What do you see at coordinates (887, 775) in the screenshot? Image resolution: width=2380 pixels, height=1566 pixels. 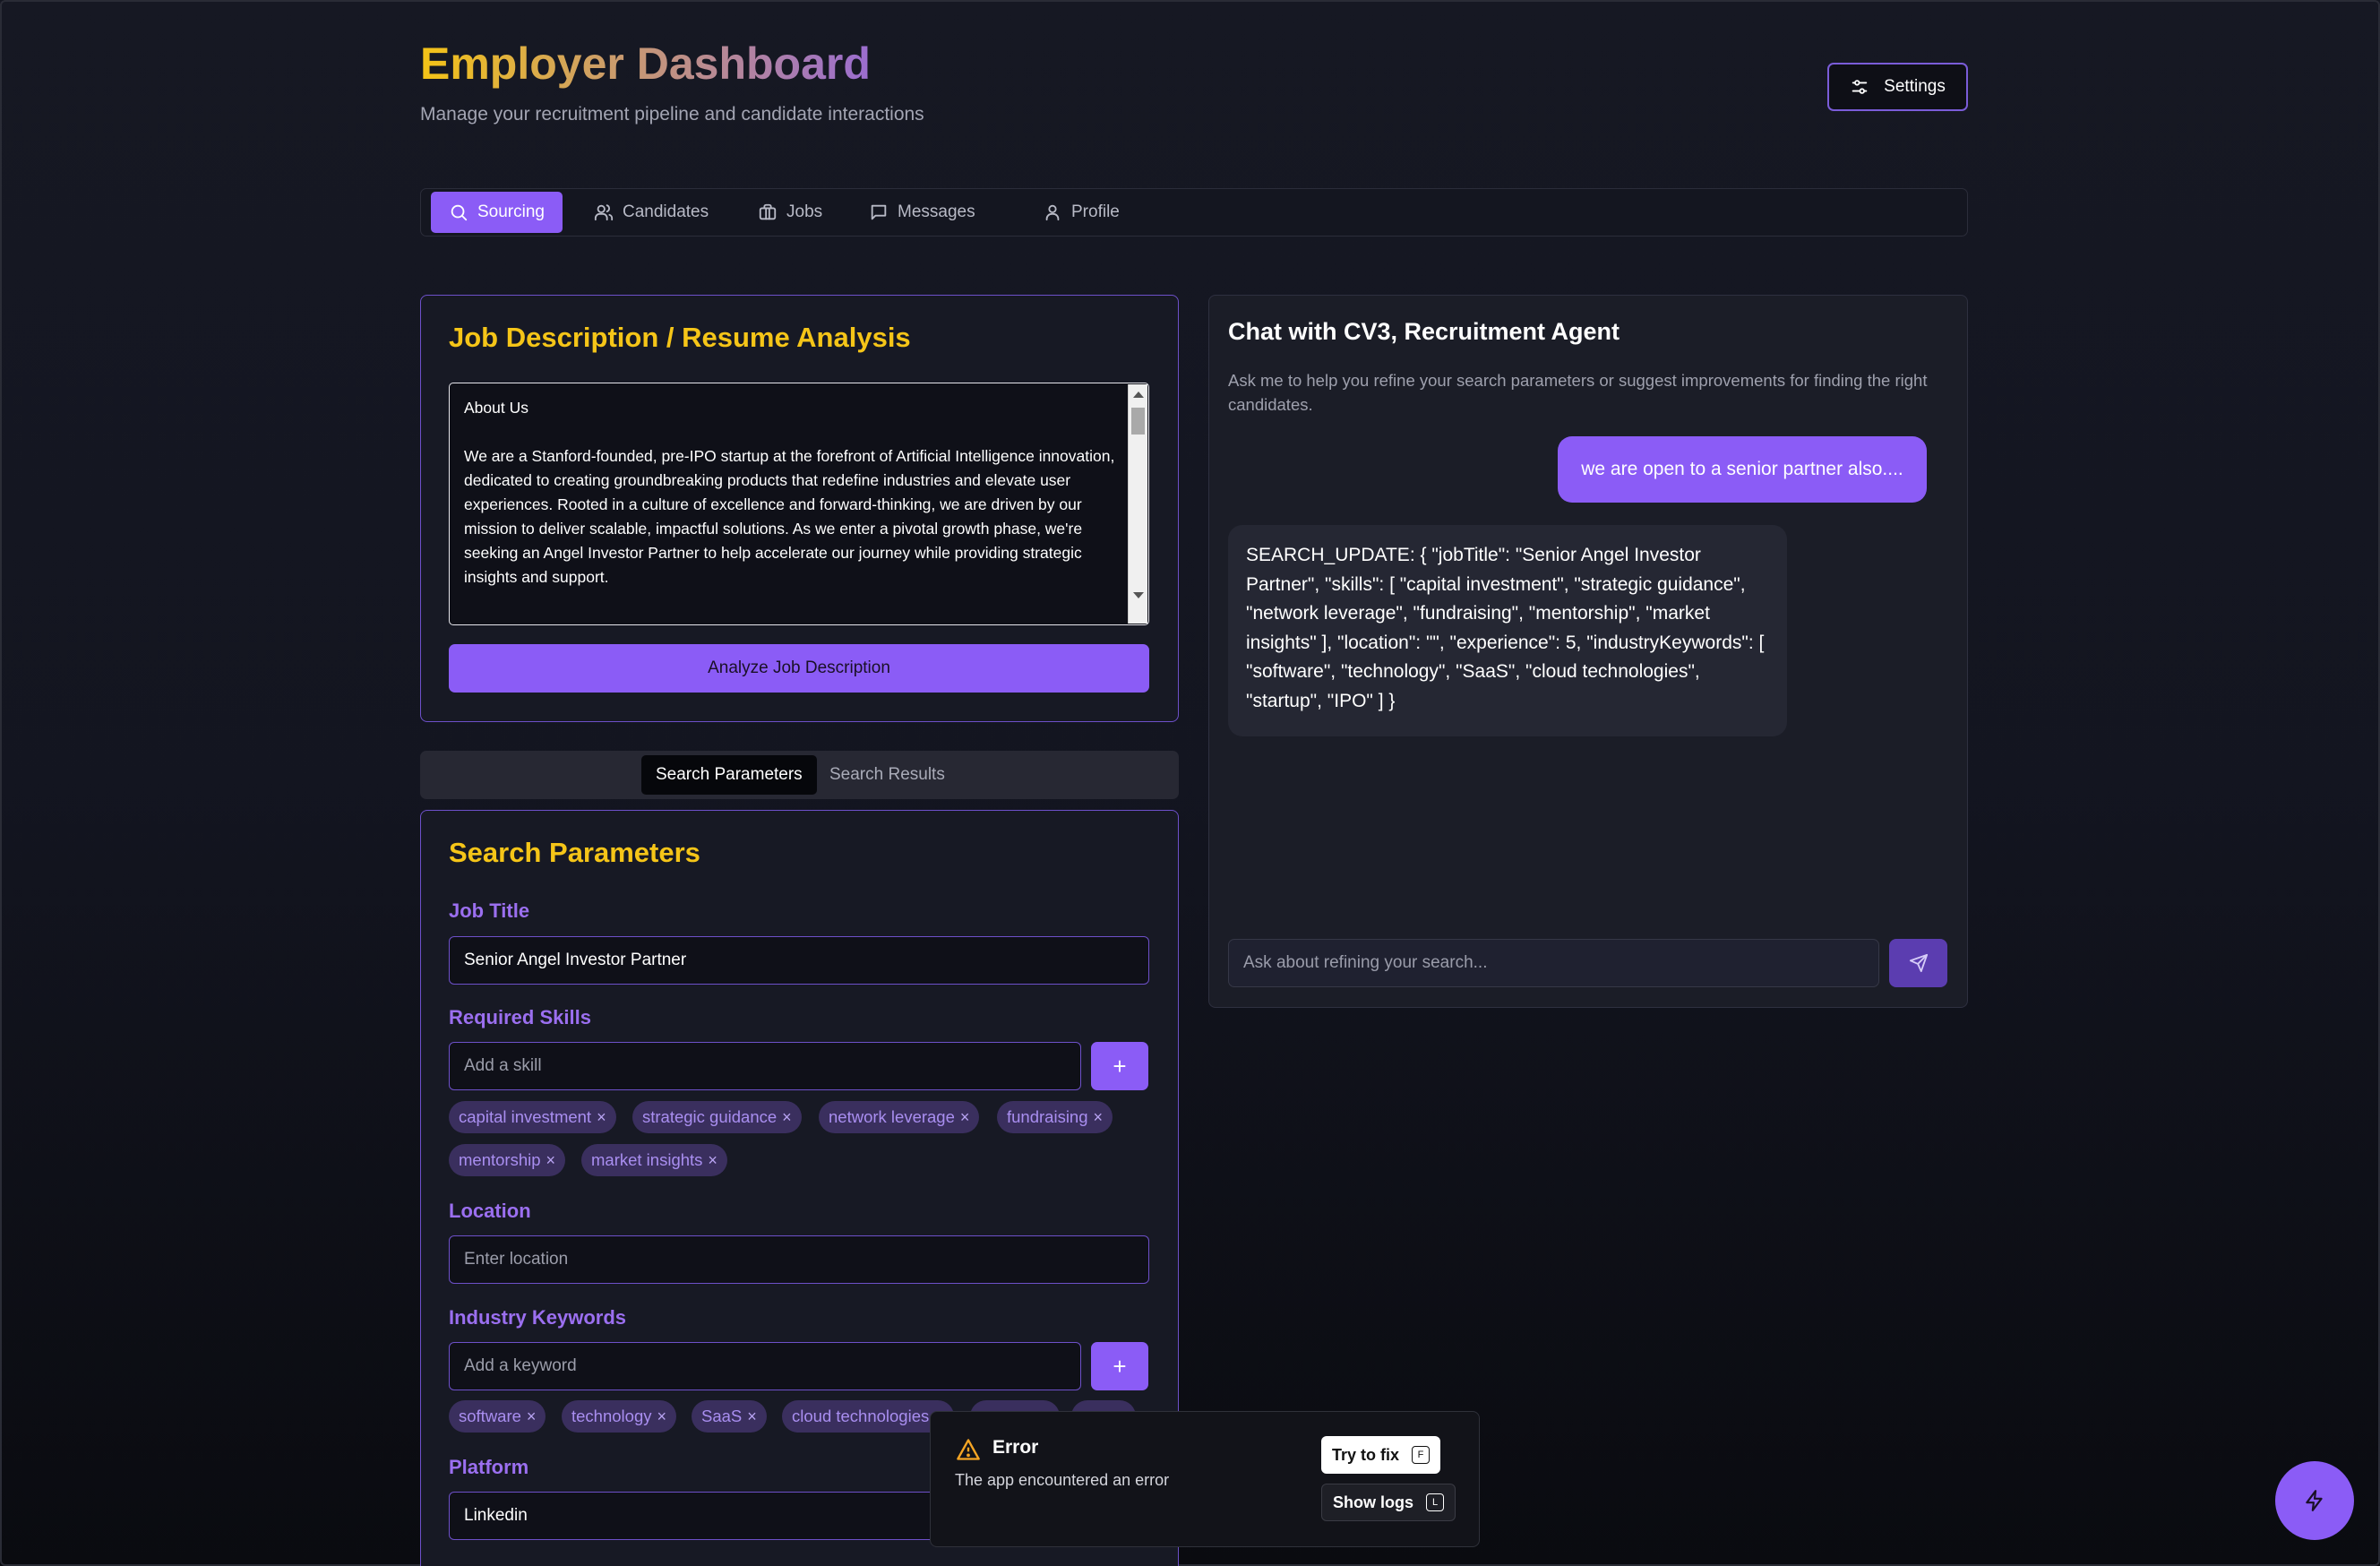 I see `subtab-search-results: Search Results` at bounding box center [887, 775].